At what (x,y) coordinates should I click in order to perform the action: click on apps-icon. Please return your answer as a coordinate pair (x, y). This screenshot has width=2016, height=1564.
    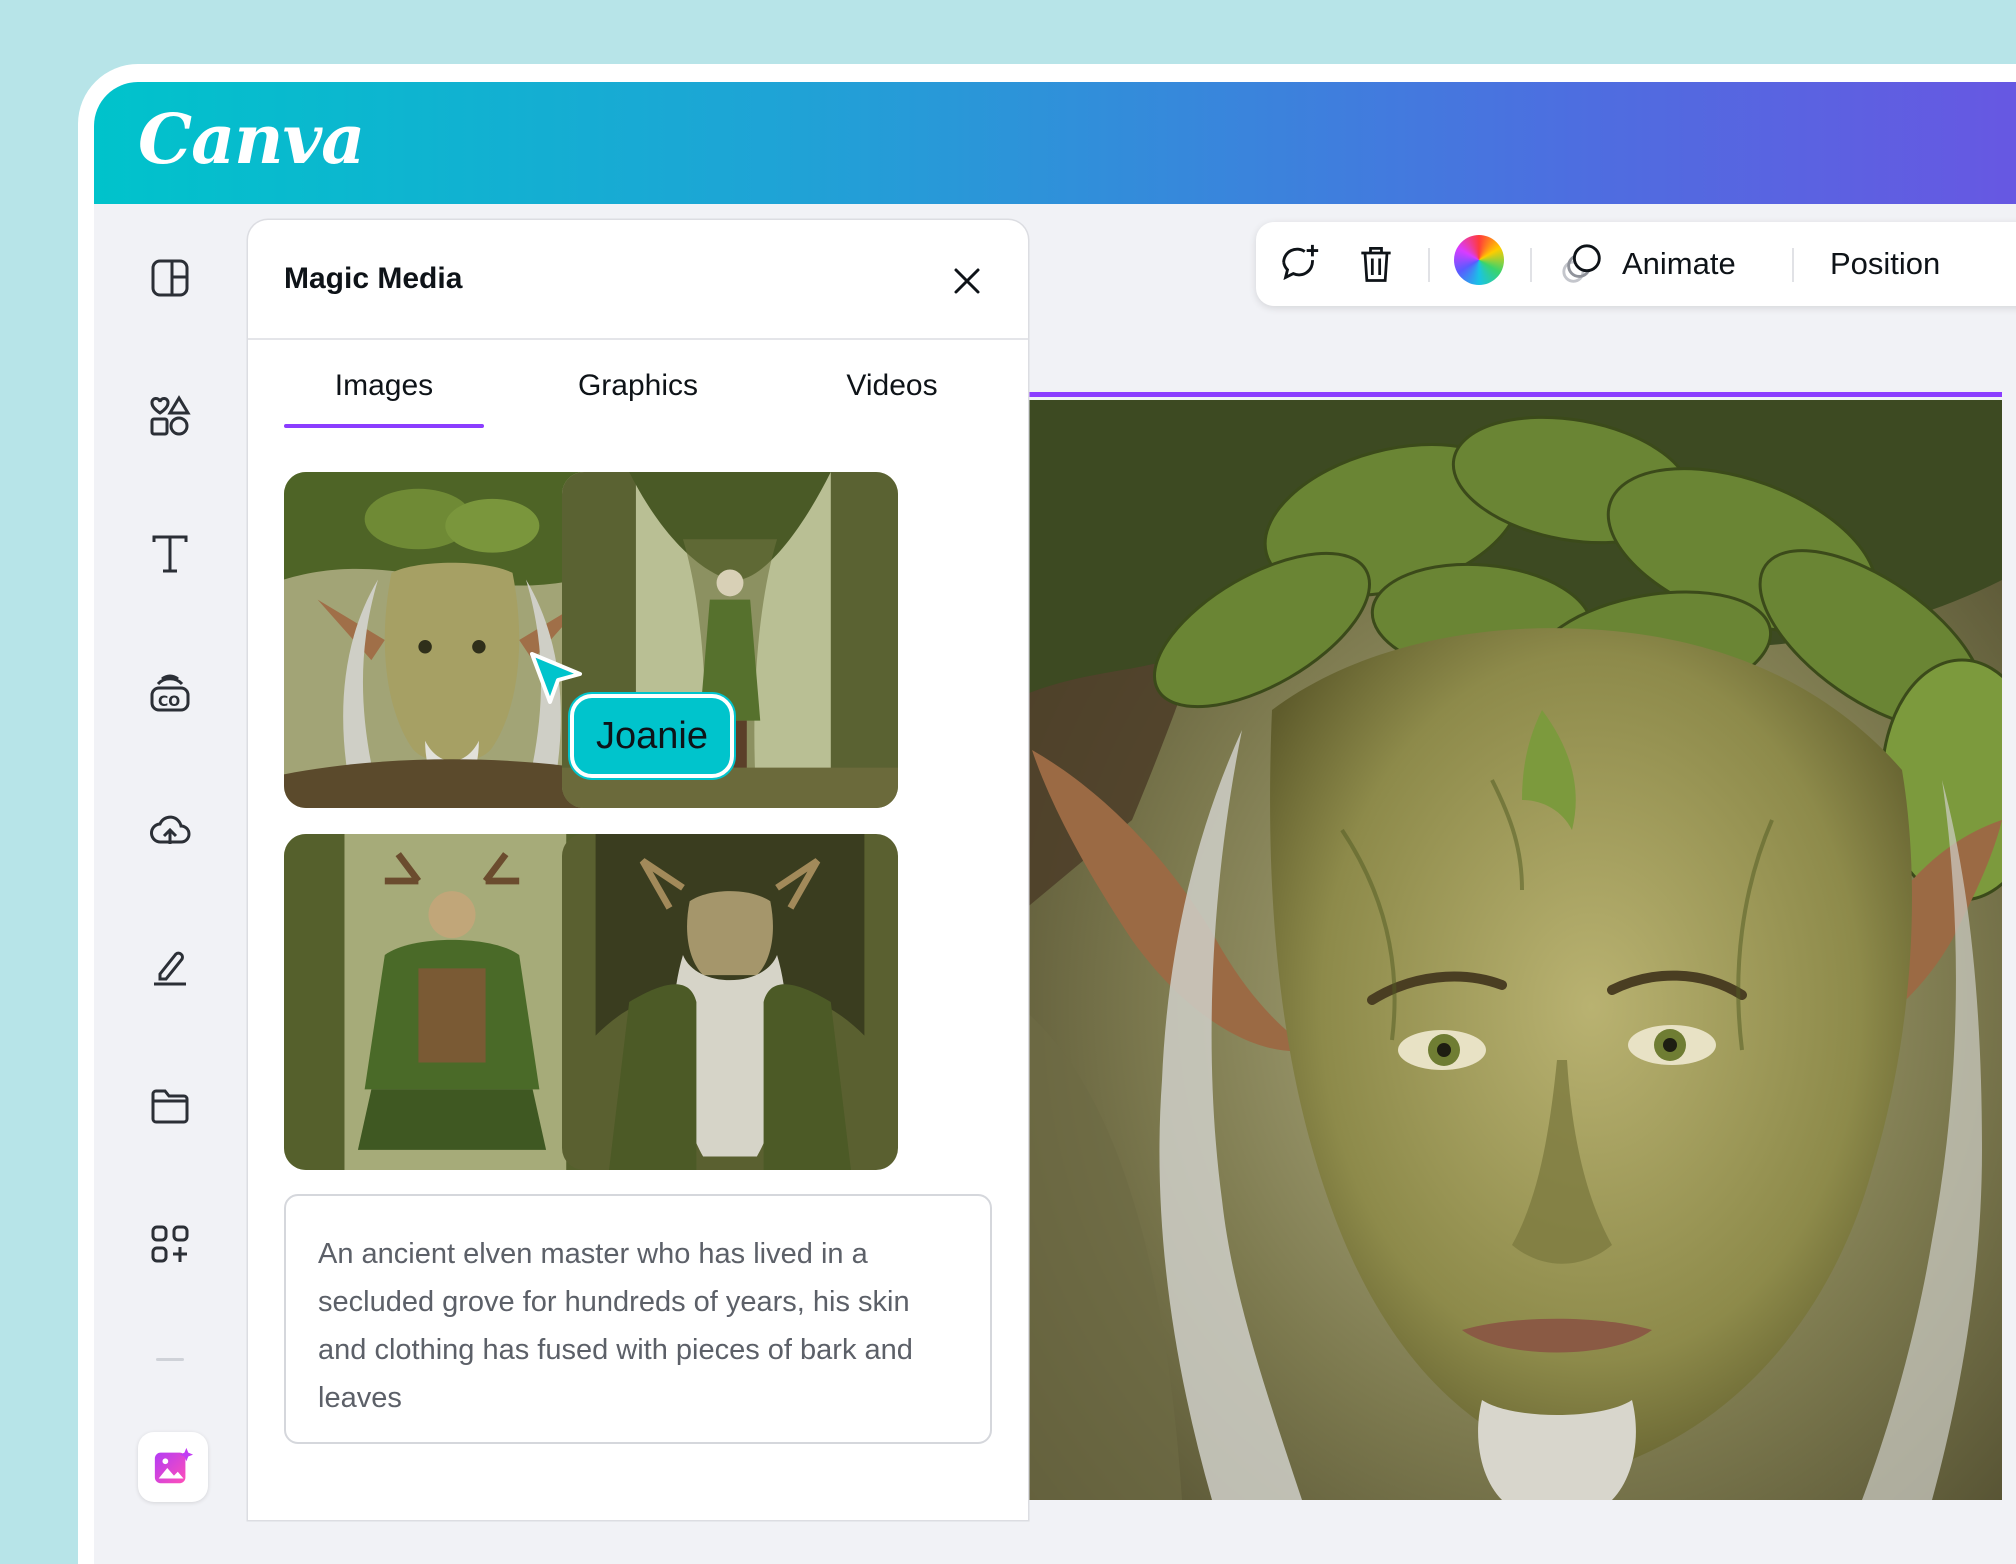
    Looking at the image, I should click on (170, 1244).